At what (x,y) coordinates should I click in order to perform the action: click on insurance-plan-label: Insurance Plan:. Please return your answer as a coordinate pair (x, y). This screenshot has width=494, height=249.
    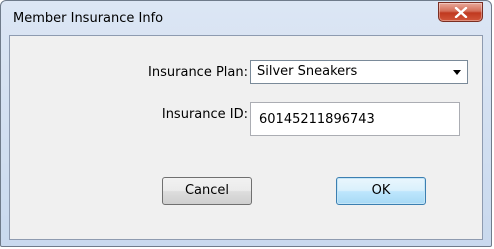
    Looking at the image, I should click on (198, 72).